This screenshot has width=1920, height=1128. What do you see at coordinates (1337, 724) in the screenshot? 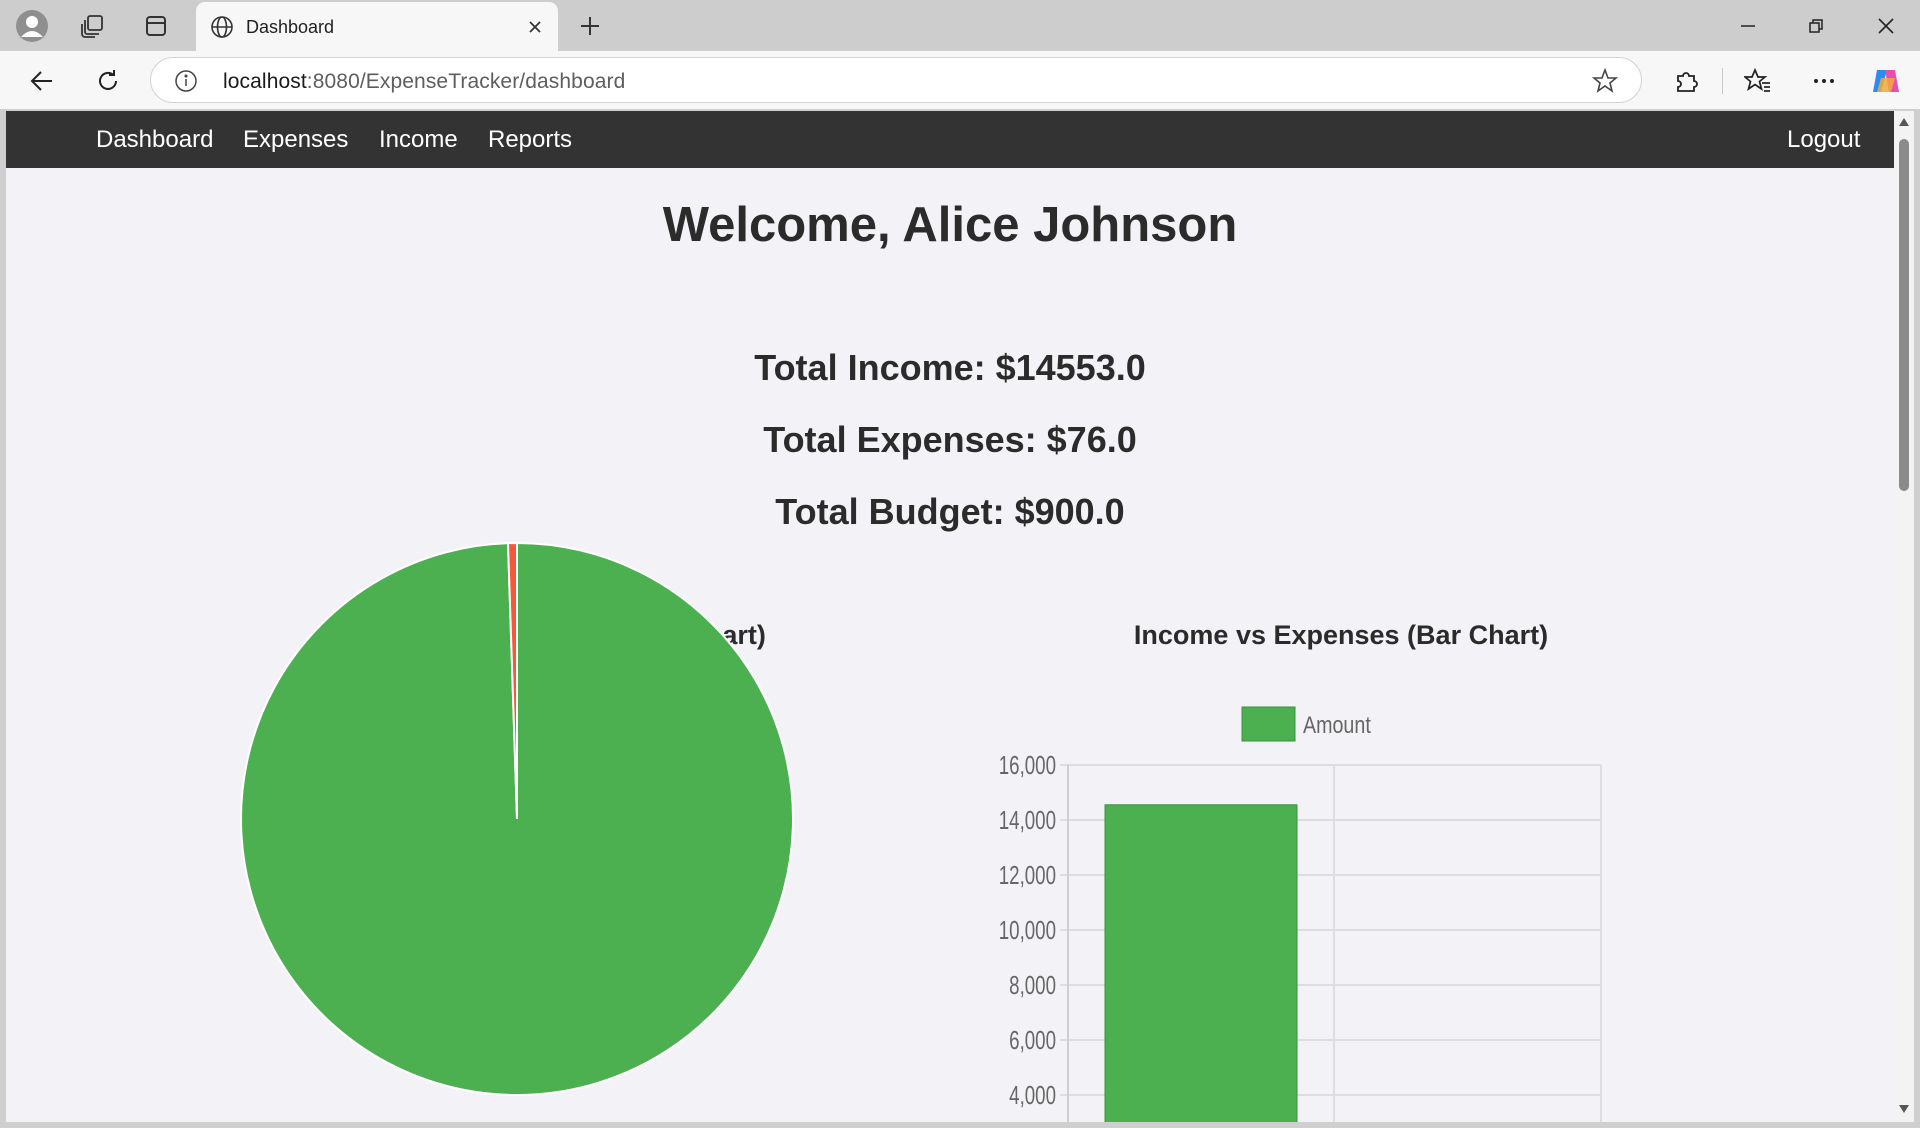
I see `bar-legend-label-amount: Amount` at bounding box center [1337, 724].